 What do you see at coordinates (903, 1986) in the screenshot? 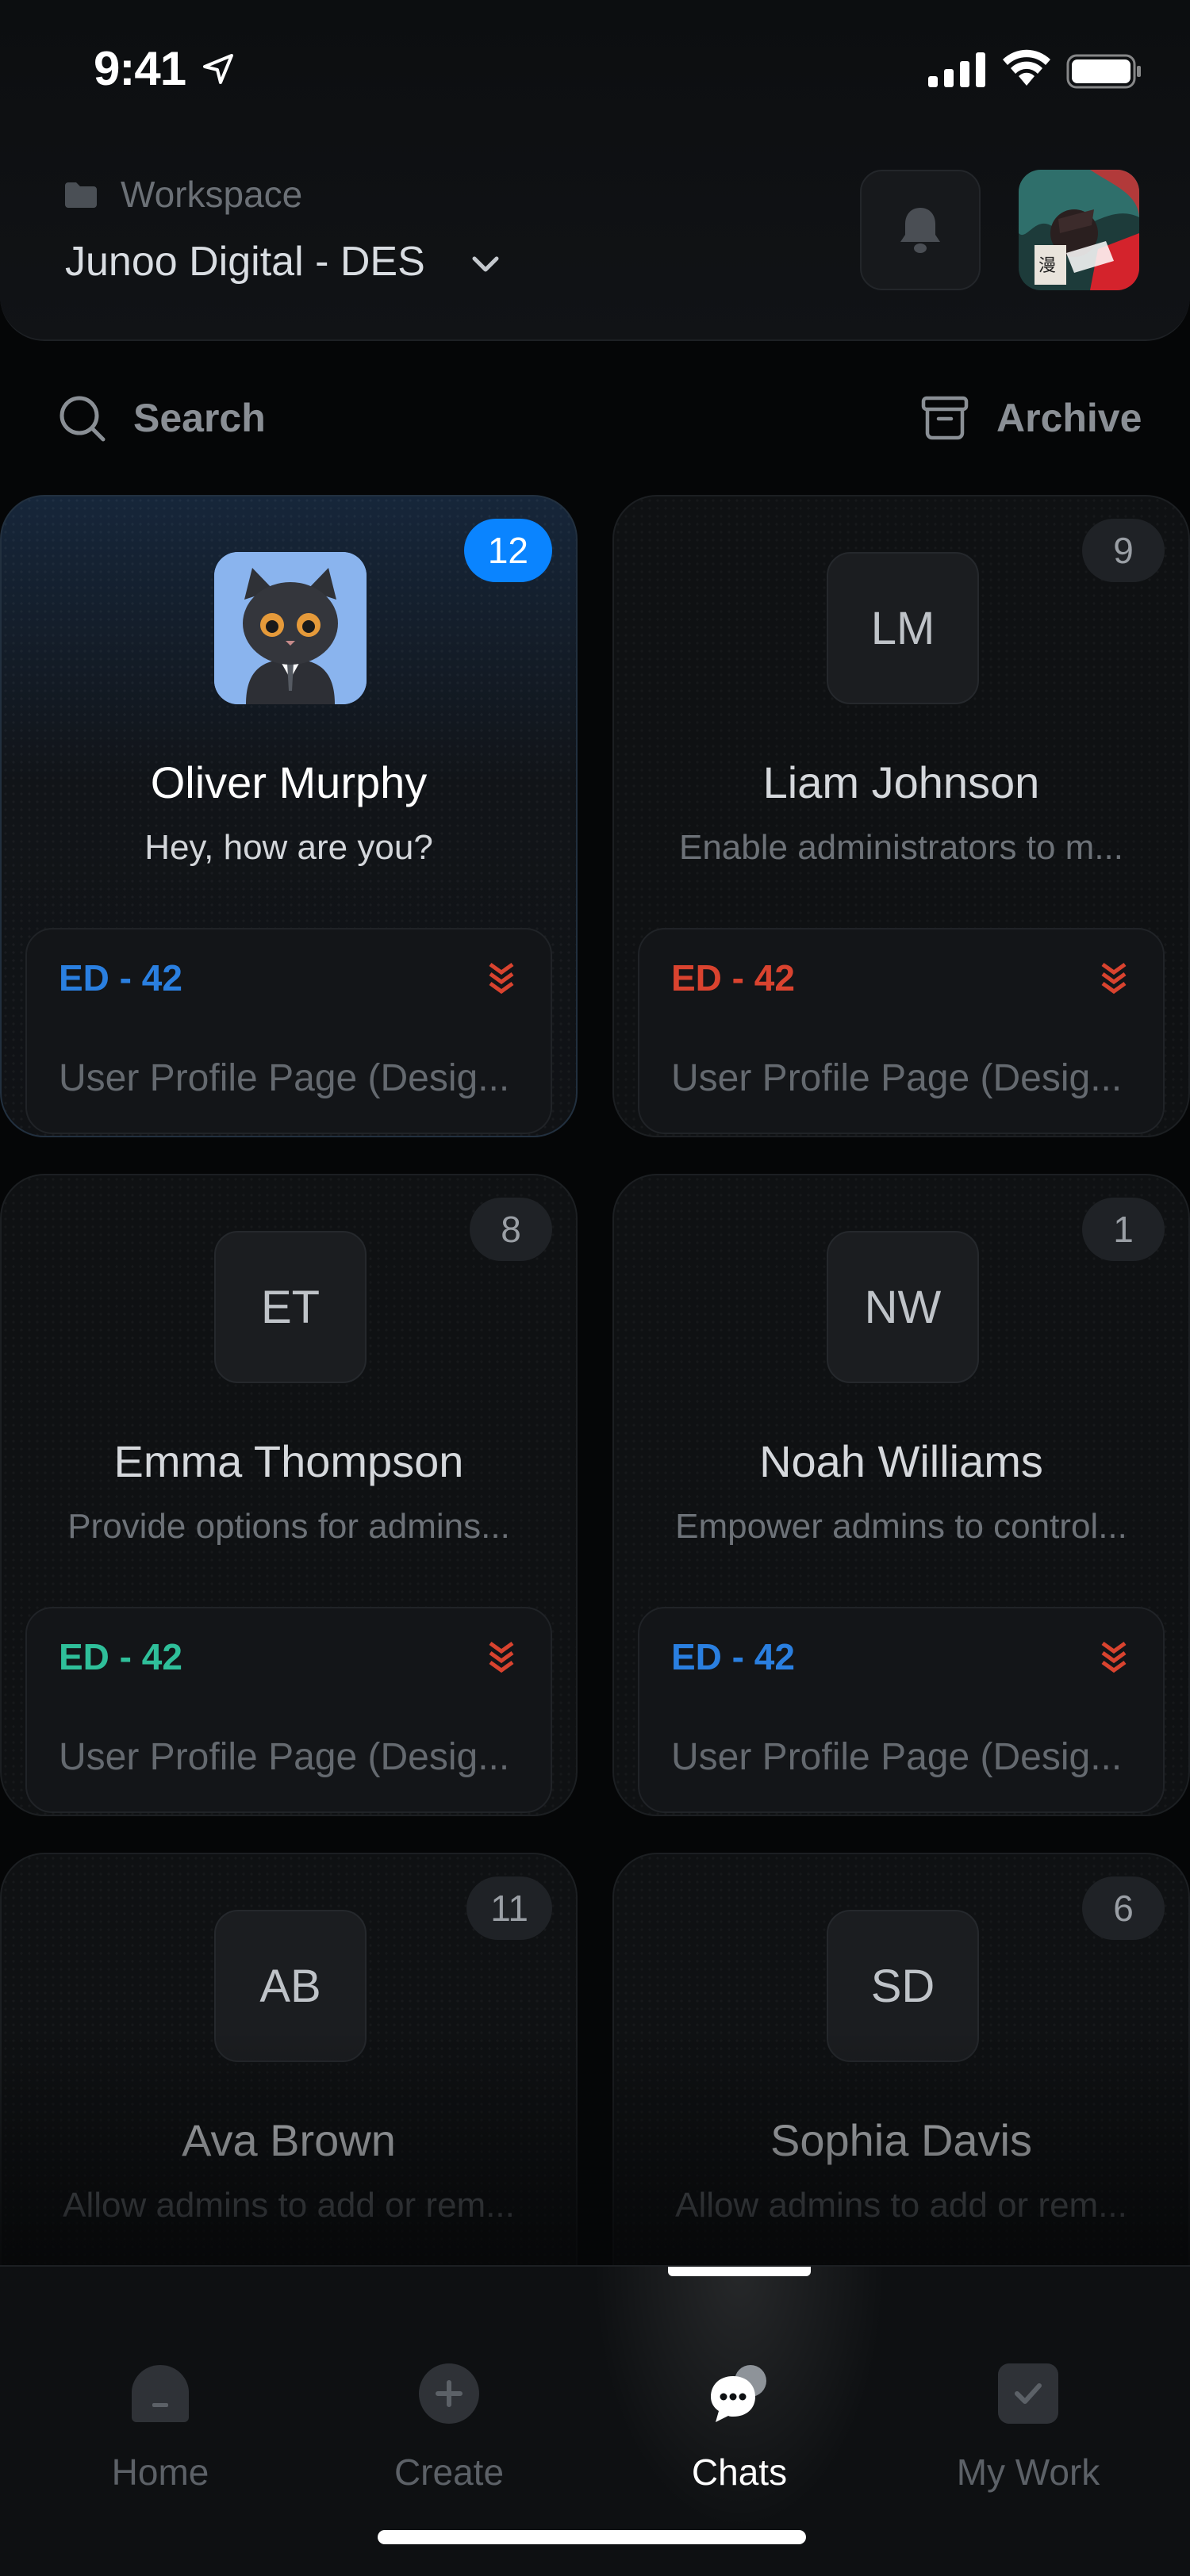
I see `initials-avatar: SD` at bounding box center [903, 1986].